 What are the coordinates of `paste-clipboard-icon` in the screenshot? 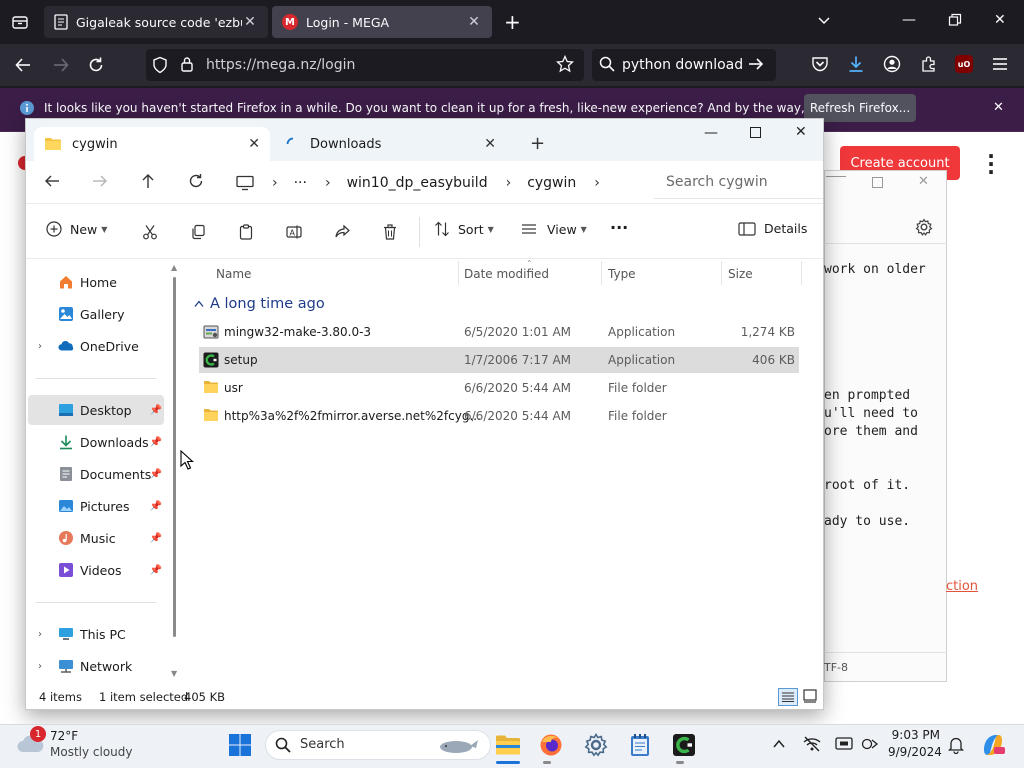 It's located at (246, 232).